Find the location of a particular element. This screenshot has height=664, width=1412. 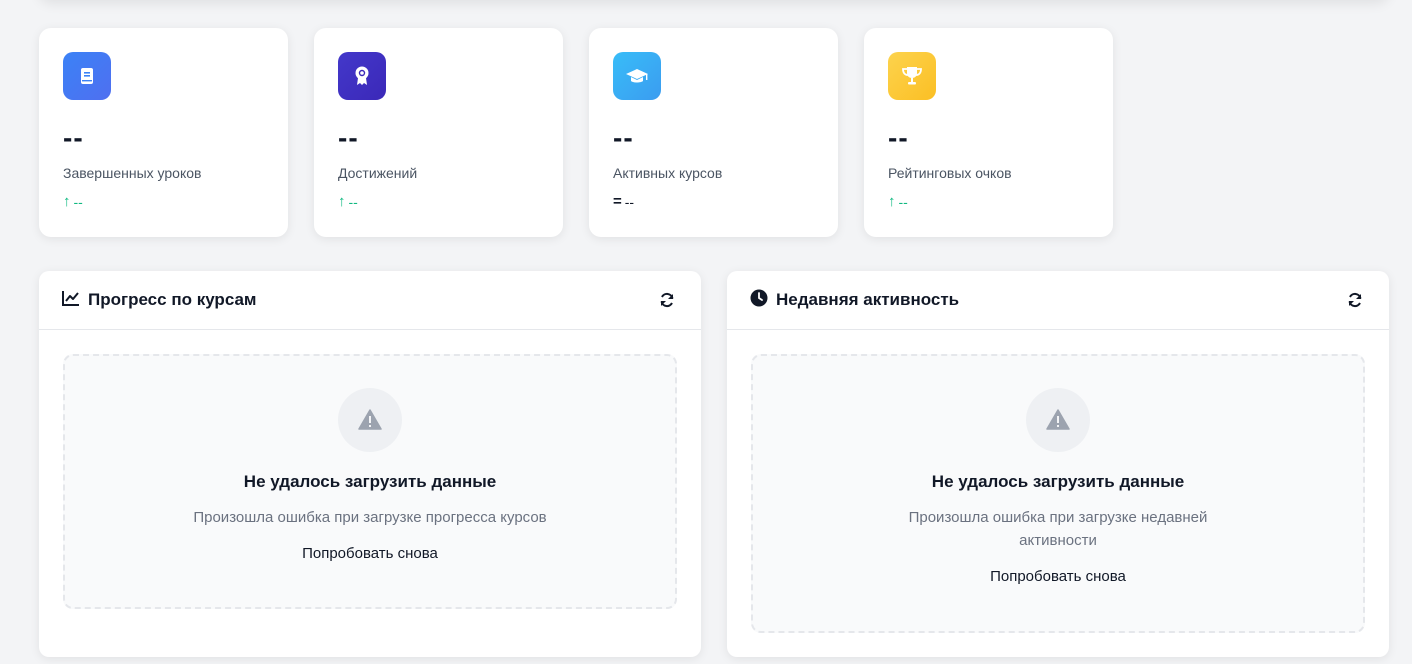

panel-title: Недавняя активность is located at coordinates (868, 299).